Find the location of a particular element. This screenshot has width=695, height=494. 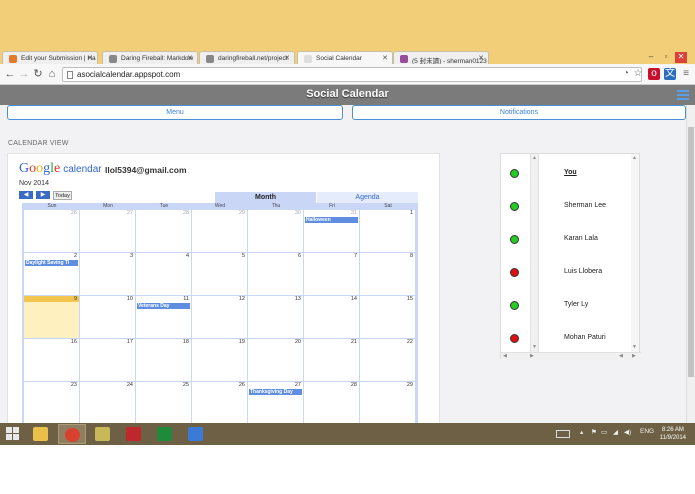

star-icon: ☆ is located at coordinates (638, 74).